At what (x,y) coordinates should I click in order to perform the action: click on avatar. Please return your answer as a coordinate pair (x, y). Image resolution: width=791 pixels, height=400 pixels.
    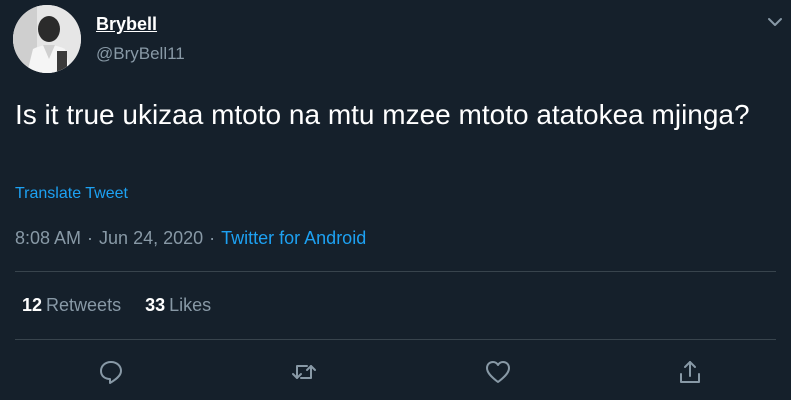
    Looking at the image, I should click on (47, 39).